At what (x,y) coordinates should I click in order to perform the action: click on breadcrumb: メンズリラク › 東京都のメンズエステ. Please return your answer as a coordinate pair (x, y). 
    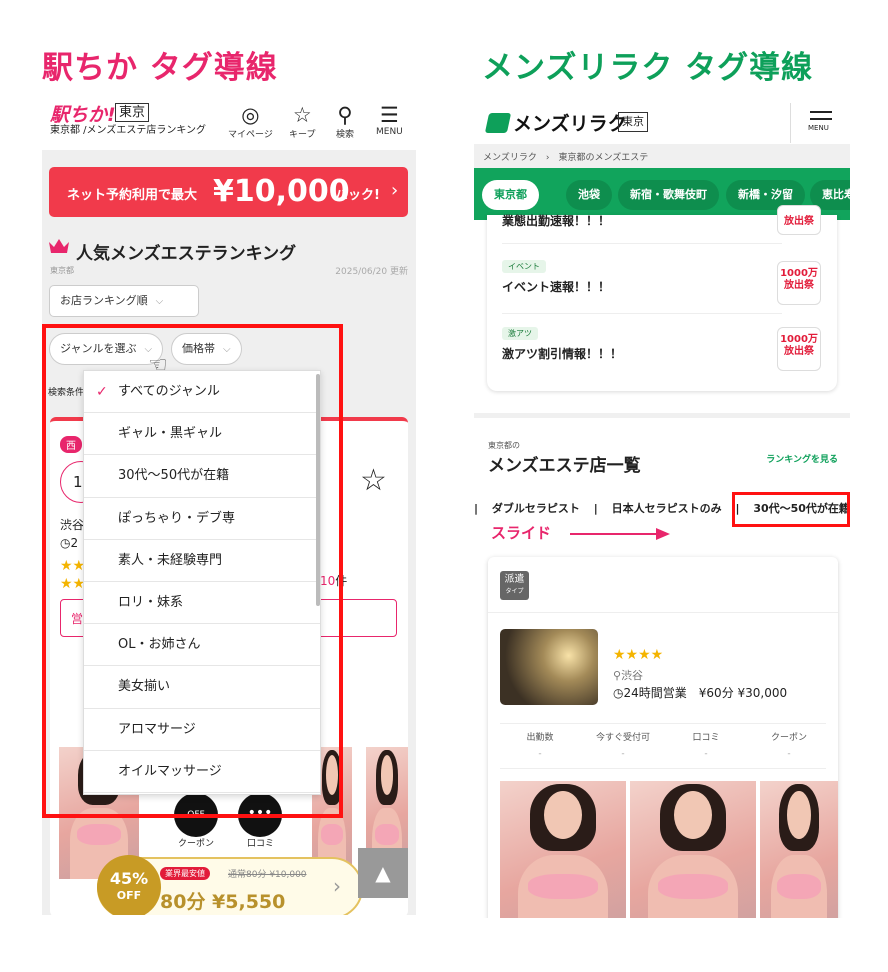
    Looking at the image, I should click on (662, 156).